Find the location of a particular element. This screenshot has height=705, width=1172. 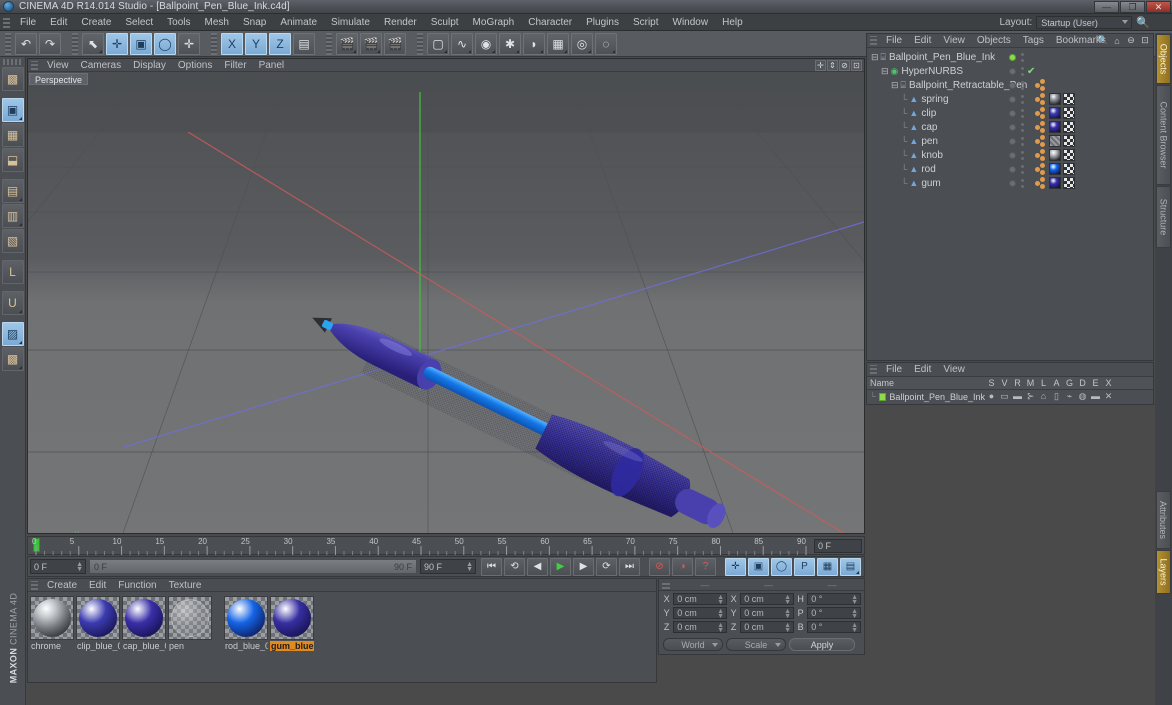

edge-tab-structure: Structure is located at coordinates (1163, 217).